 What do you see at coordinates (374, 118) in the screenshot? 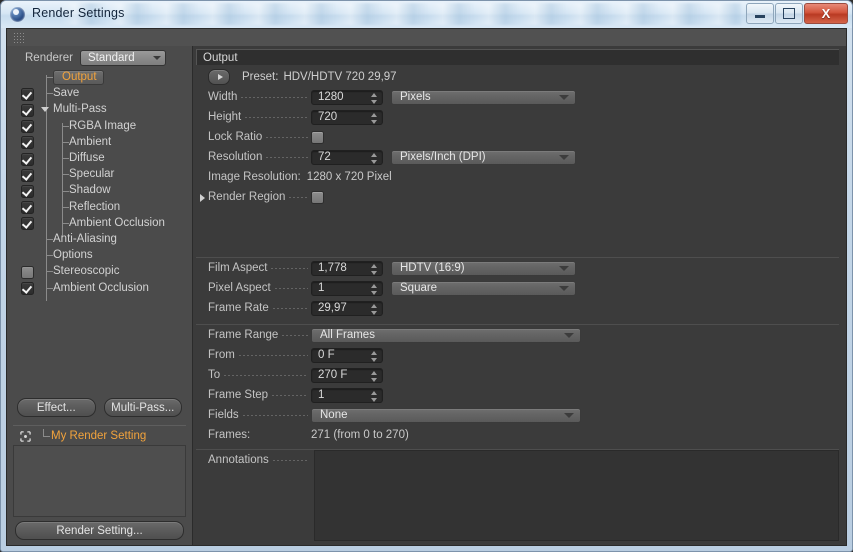
I see `height-stepper` at bounding box center [374, 118].